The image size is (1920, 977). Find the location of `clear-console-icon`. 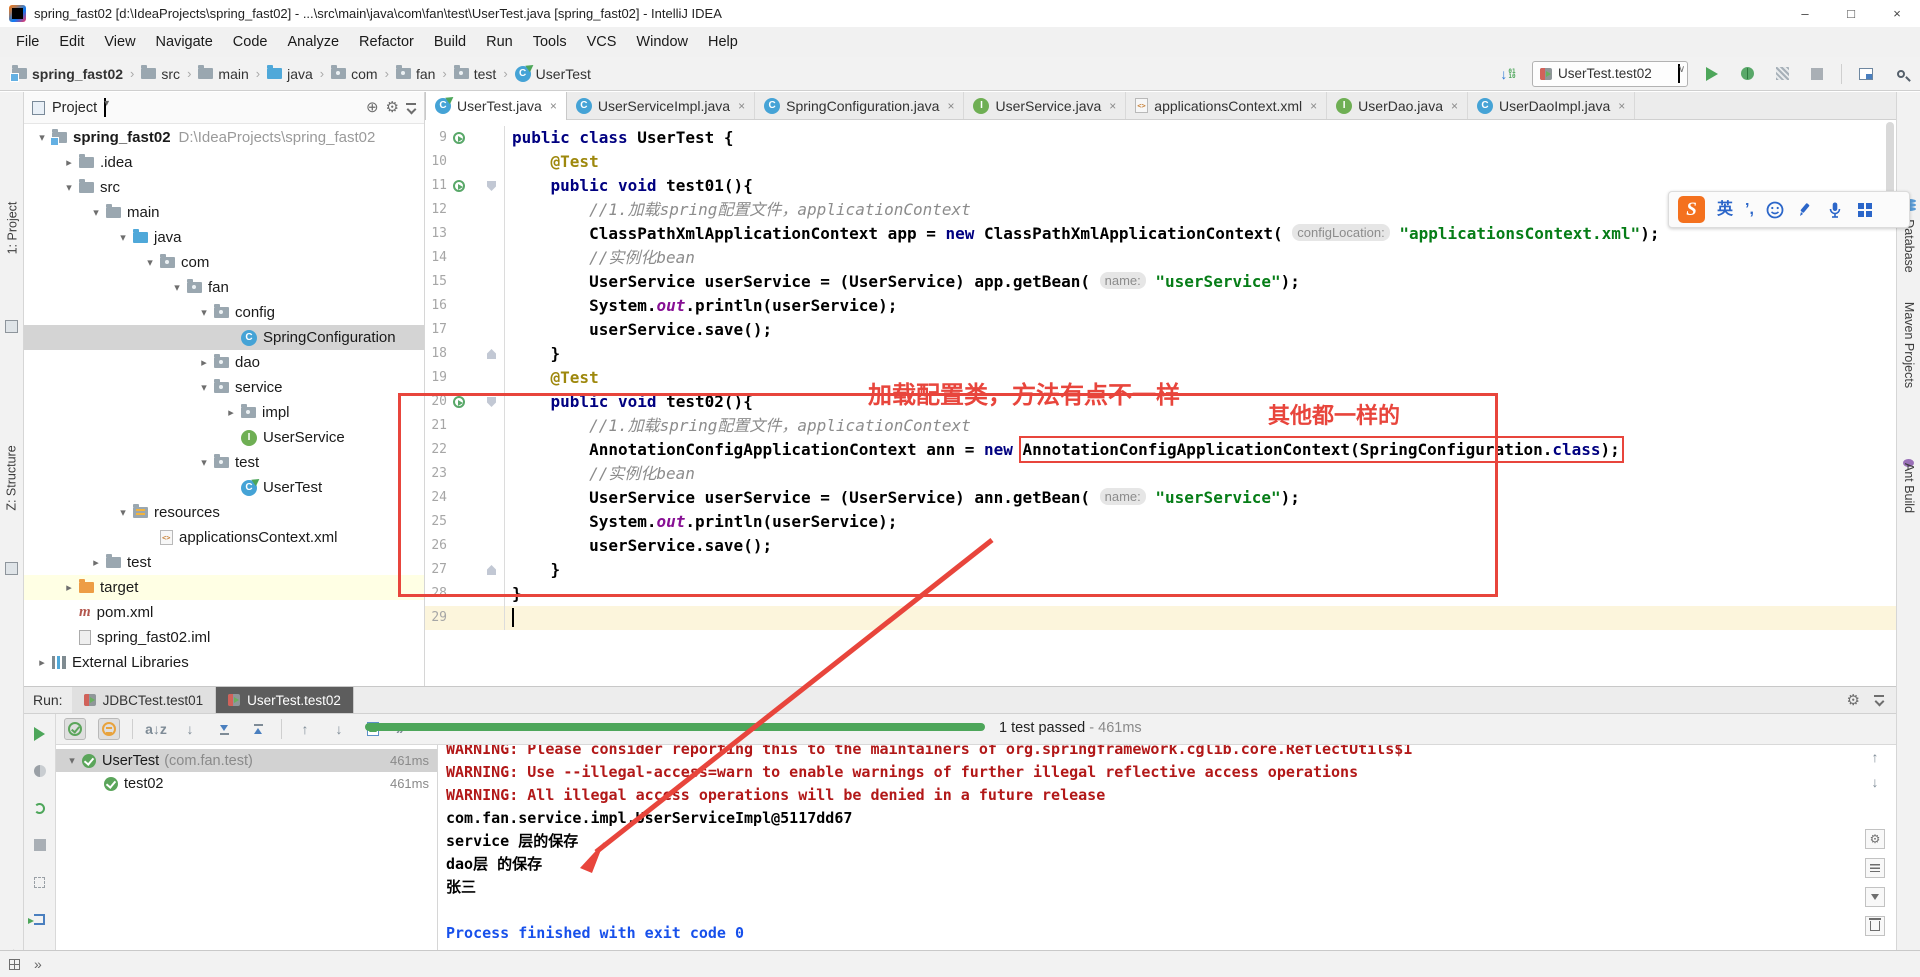

clear-console-icon is located at coordinates (1875, 926).